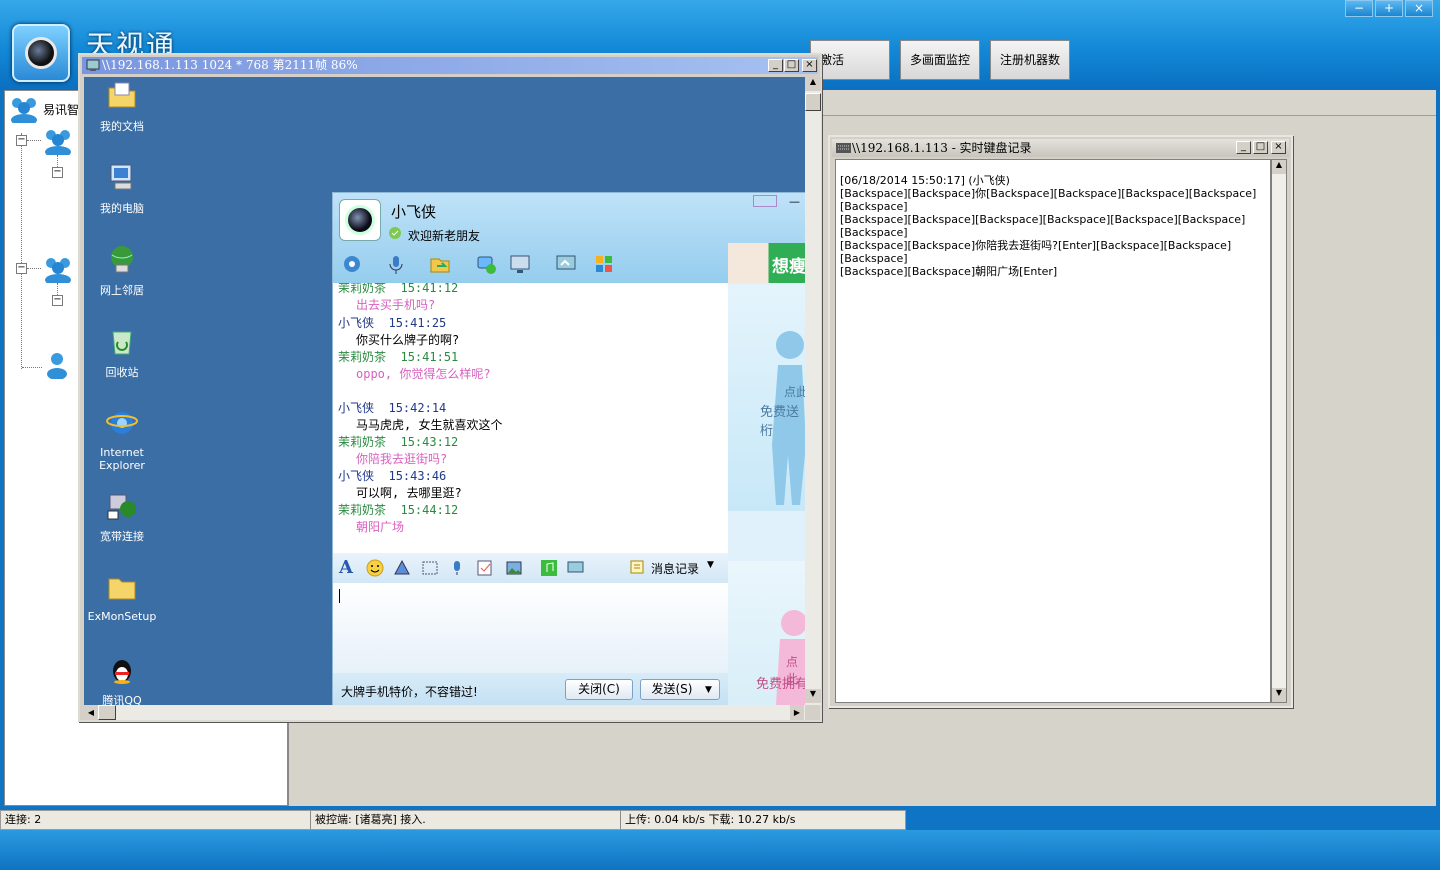  Describe the element at coordinates (402, 459) in the screenshot. I see `msg-text: 你陪我去逛街吗?` at that location.